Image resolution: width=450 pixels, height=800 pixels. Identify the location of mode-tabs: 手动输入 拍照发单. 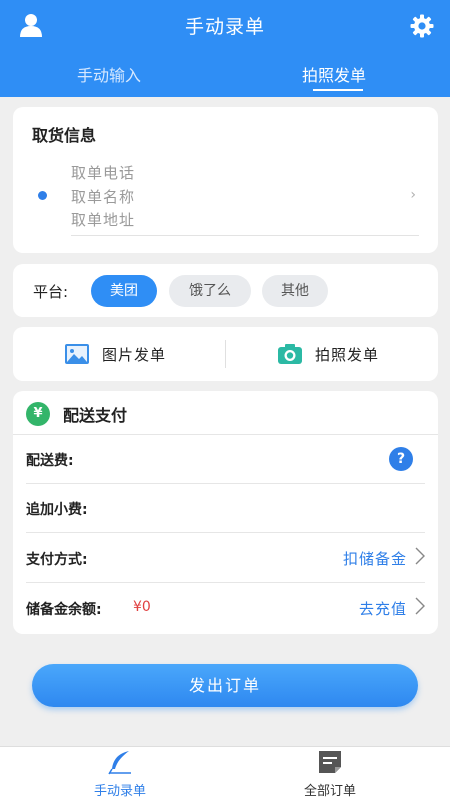
(225, 76).